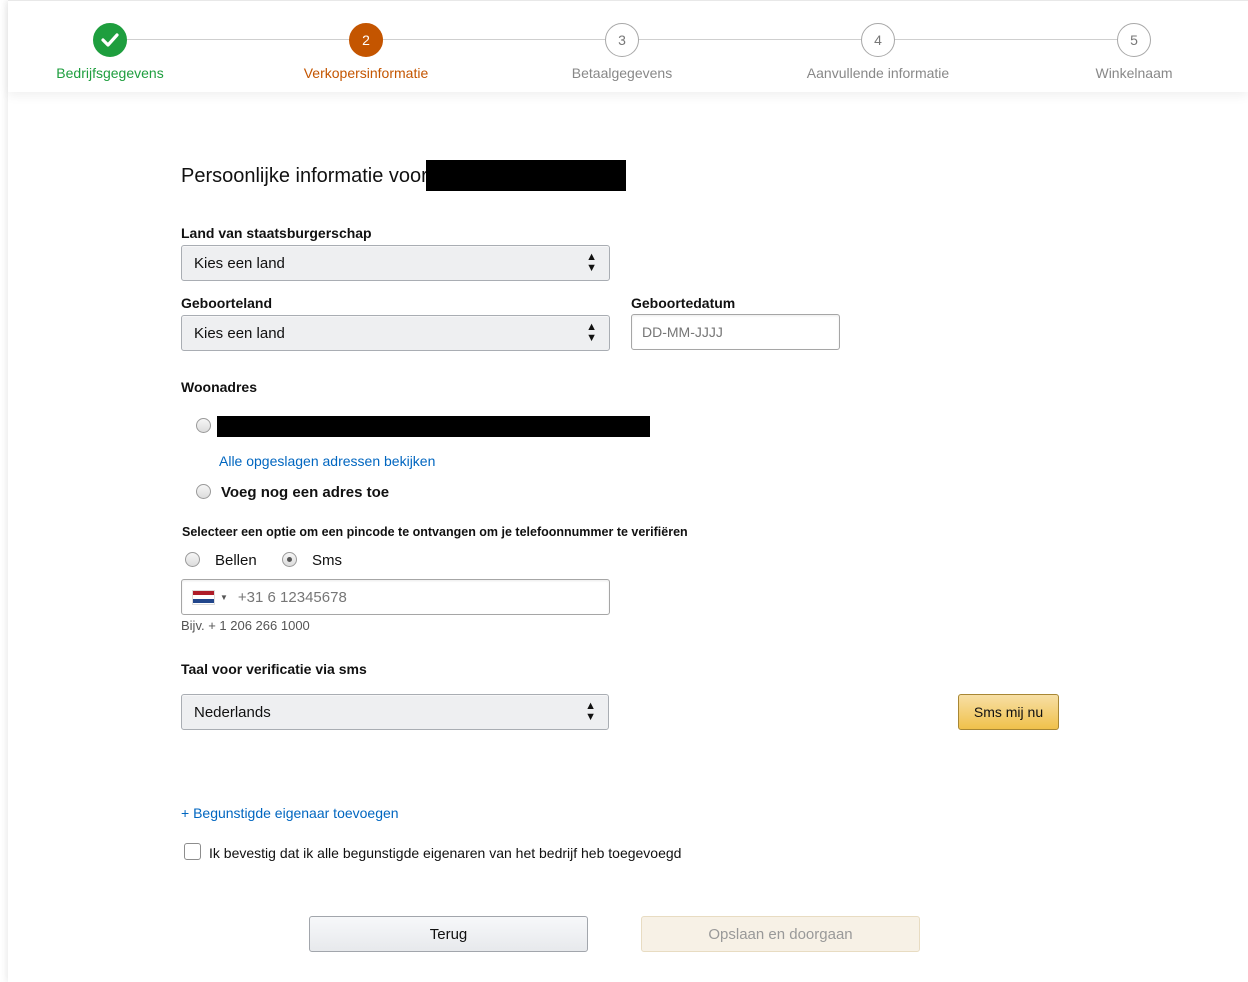 The width and height of the screenshot is (1248, 982). Describe the element at coordinates (366, 73) in the screenshot. I see `step-label: Verkopersinformatie` at that location.